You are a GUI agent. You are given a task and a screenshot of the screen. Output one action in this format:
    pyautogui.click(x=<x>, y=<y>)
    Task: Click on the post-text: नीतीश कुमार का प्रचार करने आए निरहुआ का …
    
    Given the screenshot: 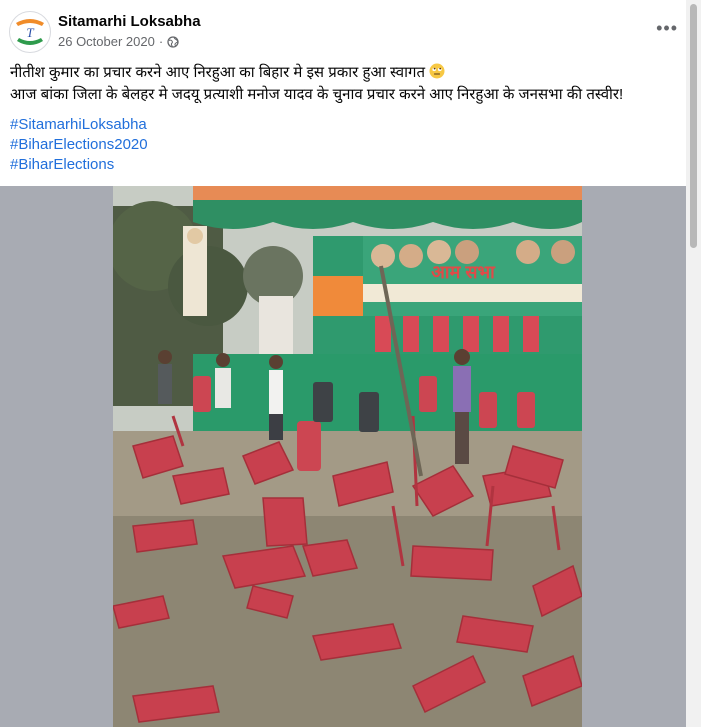 What is the action you would take?
    pyautogui.click(x=345, y=84)
    